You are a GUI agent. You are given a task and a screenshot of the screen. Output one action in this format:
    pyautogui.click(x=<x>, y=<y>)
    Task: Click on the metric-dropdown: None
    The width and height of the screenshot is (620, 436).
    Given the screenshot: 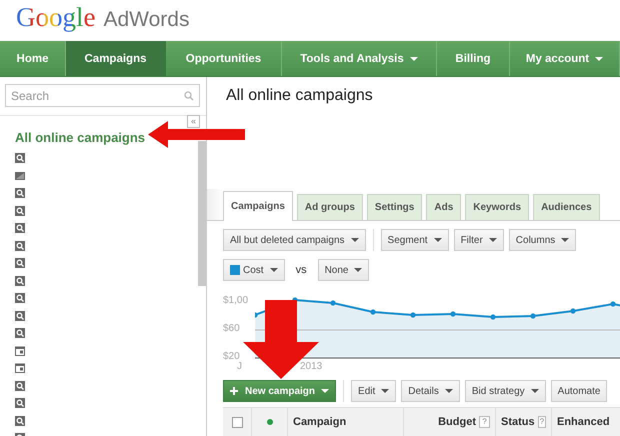 What is the action you would take?
    pyautogui.click(x=344, y=270)
    